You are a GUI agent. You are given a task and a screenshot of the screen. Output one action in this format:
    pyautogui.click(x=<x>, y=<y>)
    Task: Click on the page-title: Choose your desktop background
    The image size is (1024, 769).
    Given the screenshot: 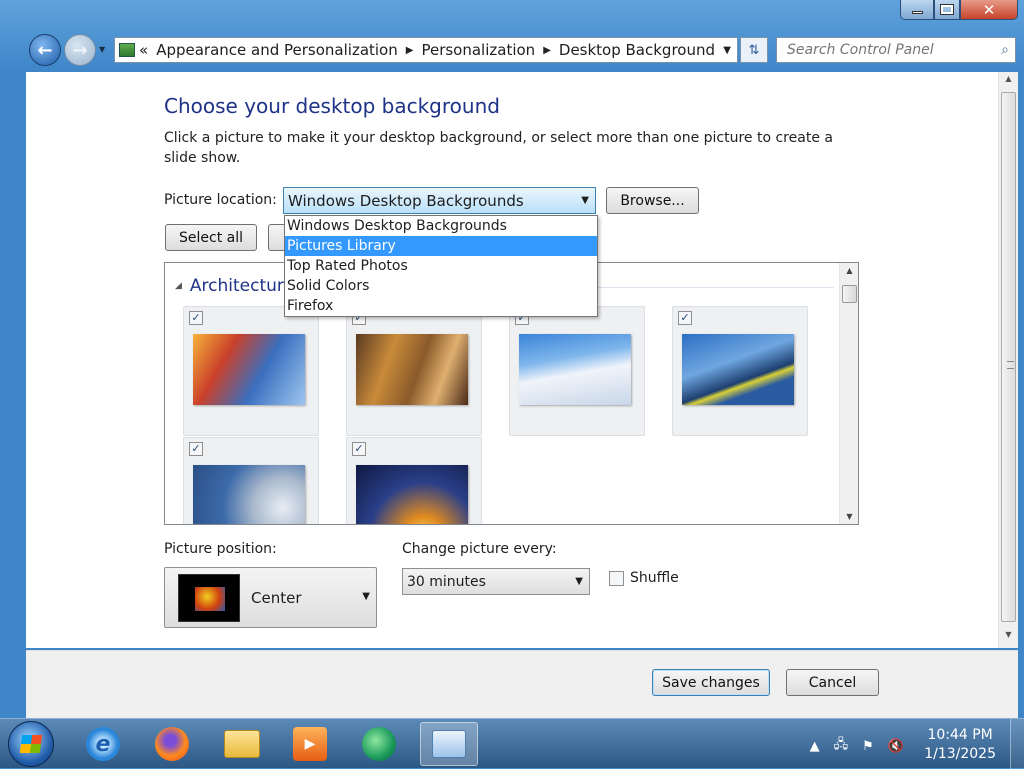 What is the action you would take?
    pyautogui.click(x=332, y=106)
    